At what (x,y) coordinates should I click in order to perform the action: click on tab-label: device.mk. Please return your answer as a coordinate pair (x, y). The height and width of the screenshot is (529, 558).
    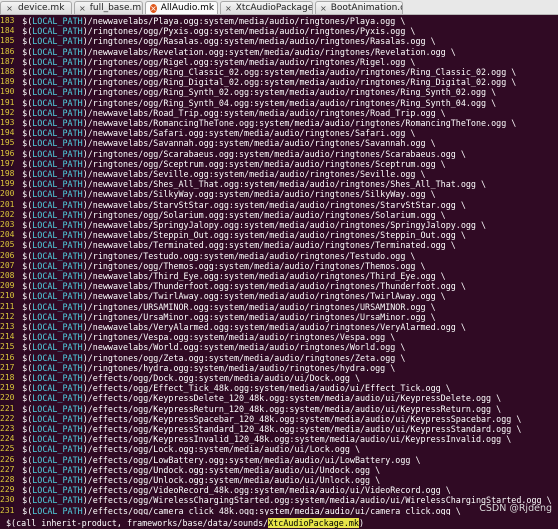
    Looking at the image, I should click on (41, 8).